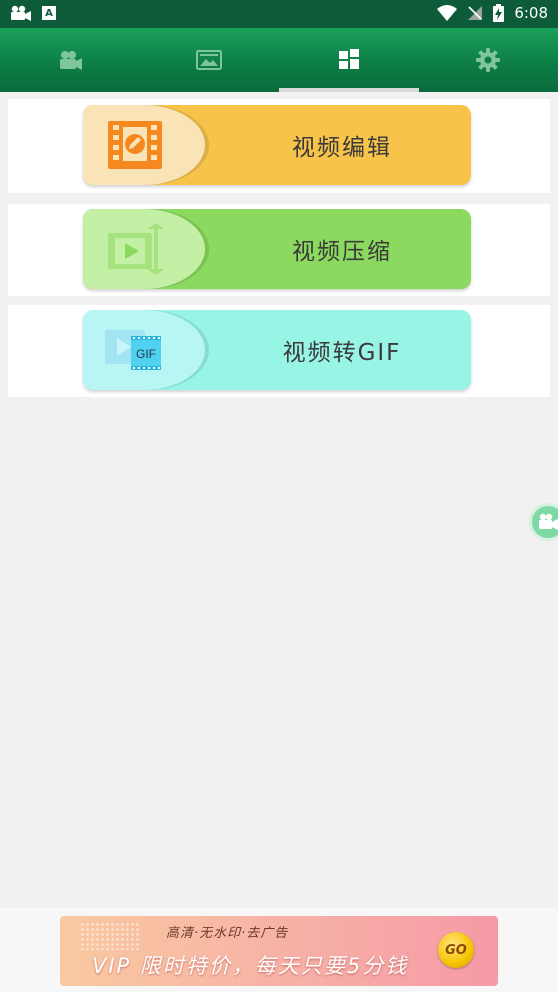 The height and width of the screenshot is (992, 558). I want to click on tab-tools, so click(349, 60).